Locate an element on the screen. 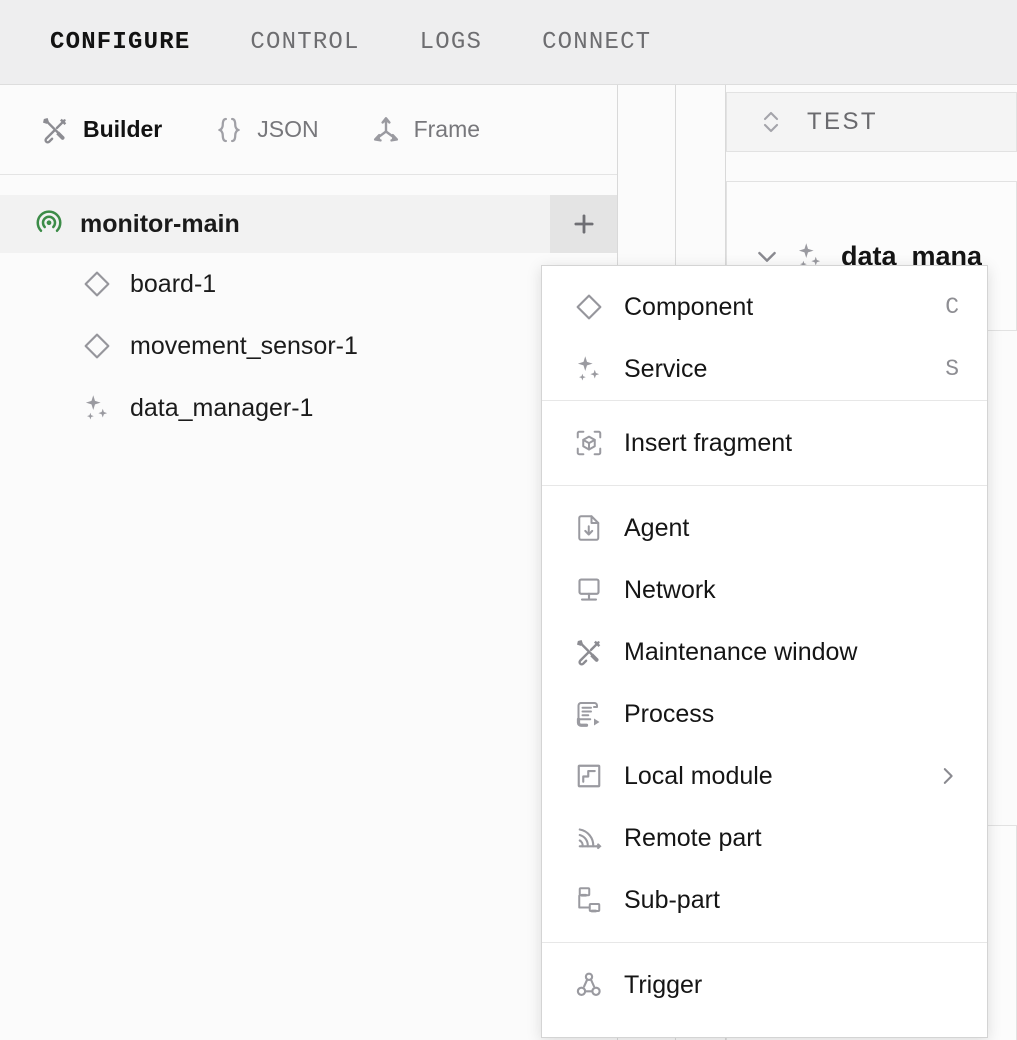  tab-json: JSON is located at coordinates (266, 130).